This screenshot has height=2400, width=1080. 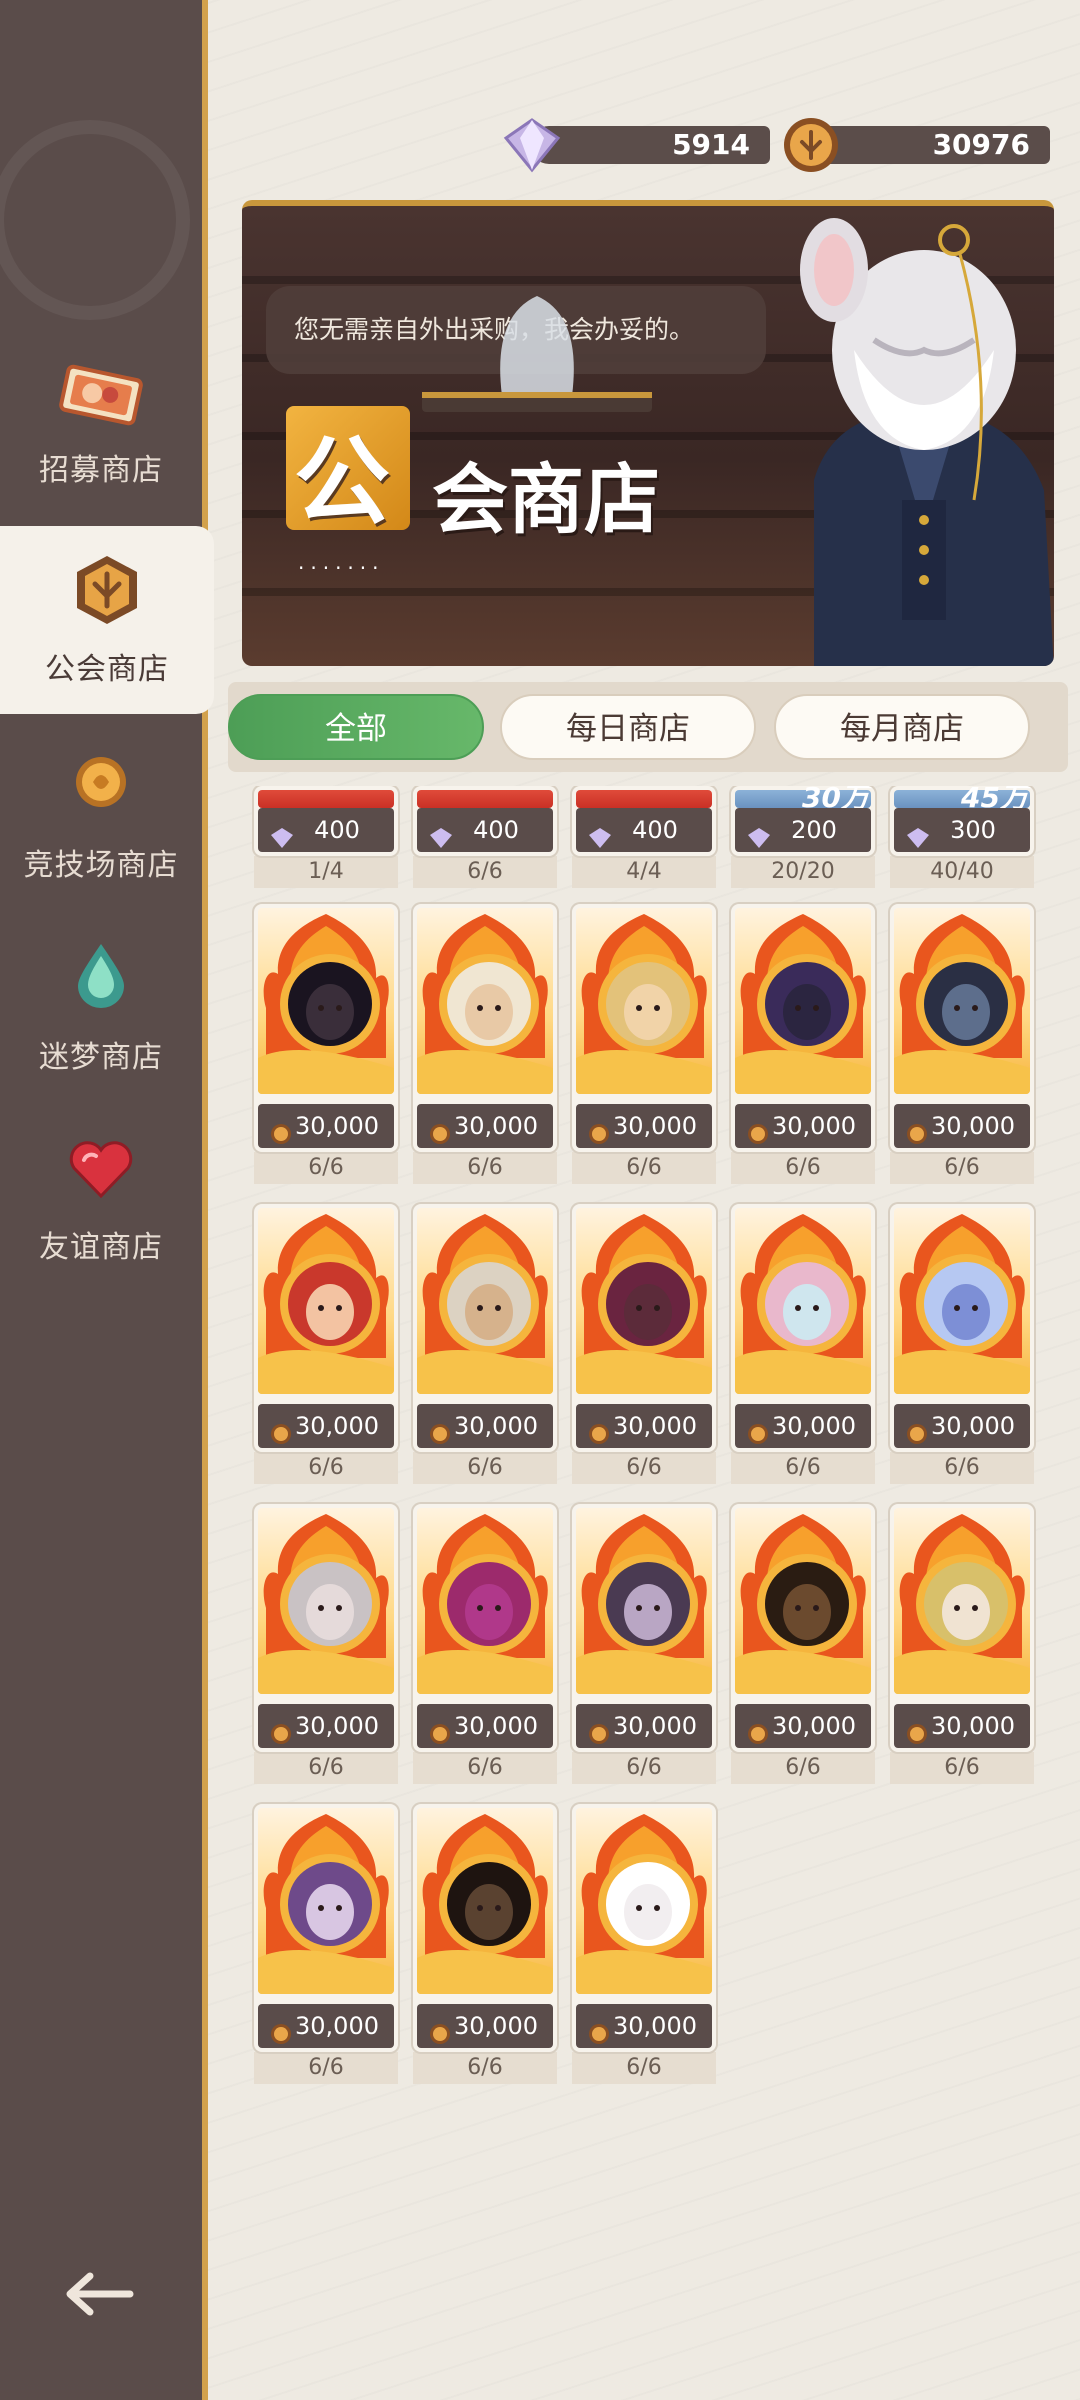 I want to click on shop-title-first: 公, so click(x=342, y=482).